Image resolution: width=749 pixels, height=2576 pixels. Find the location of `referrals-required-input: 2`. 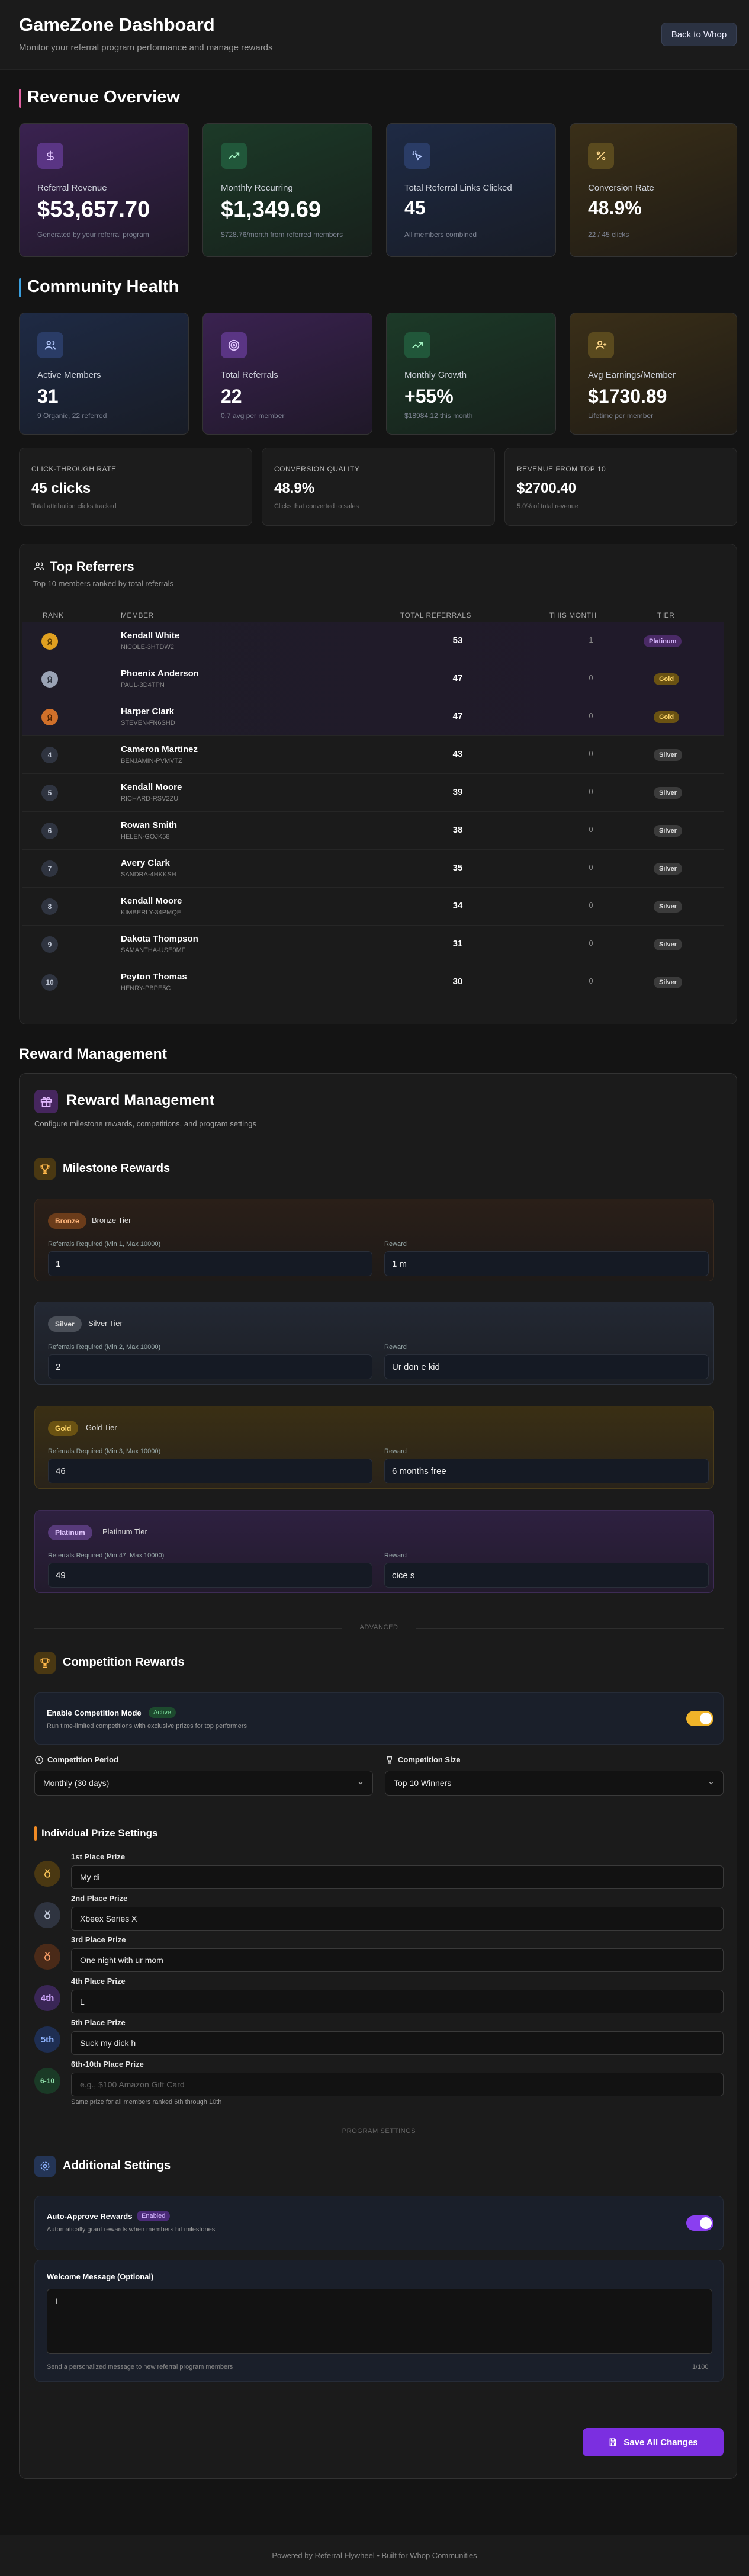

referrals-required-input: 2 is located at coordinates (210, 1366).